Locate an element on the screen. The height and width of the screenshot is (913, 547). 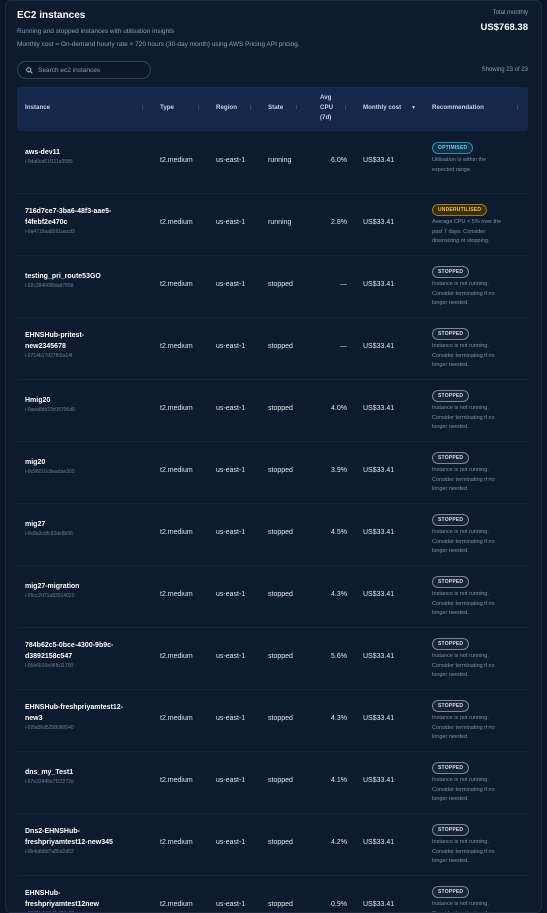
instance-name: testing_pri_route53GO is located at coordinates (63, 276).